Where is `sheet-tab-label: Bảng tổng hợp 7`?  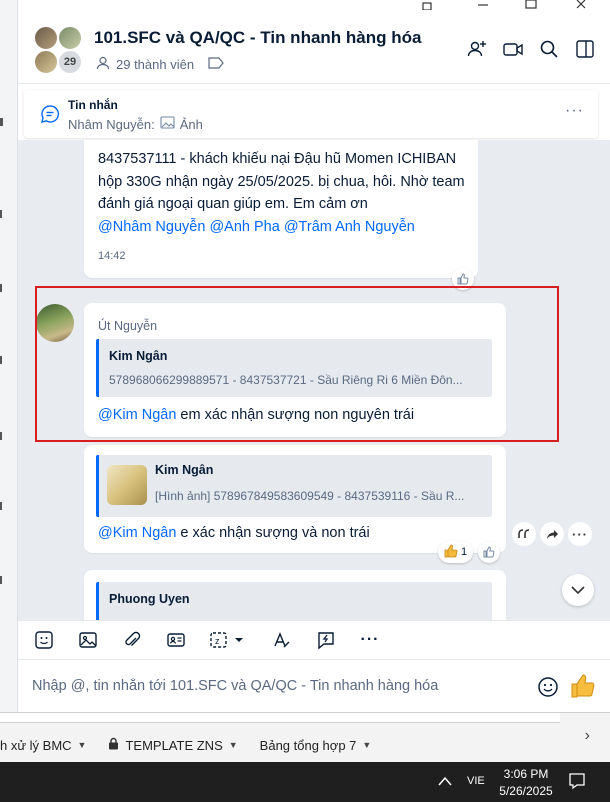 sheet-tab-label: Bảng tổng hợp 7 is located at coordinates (308, 745).